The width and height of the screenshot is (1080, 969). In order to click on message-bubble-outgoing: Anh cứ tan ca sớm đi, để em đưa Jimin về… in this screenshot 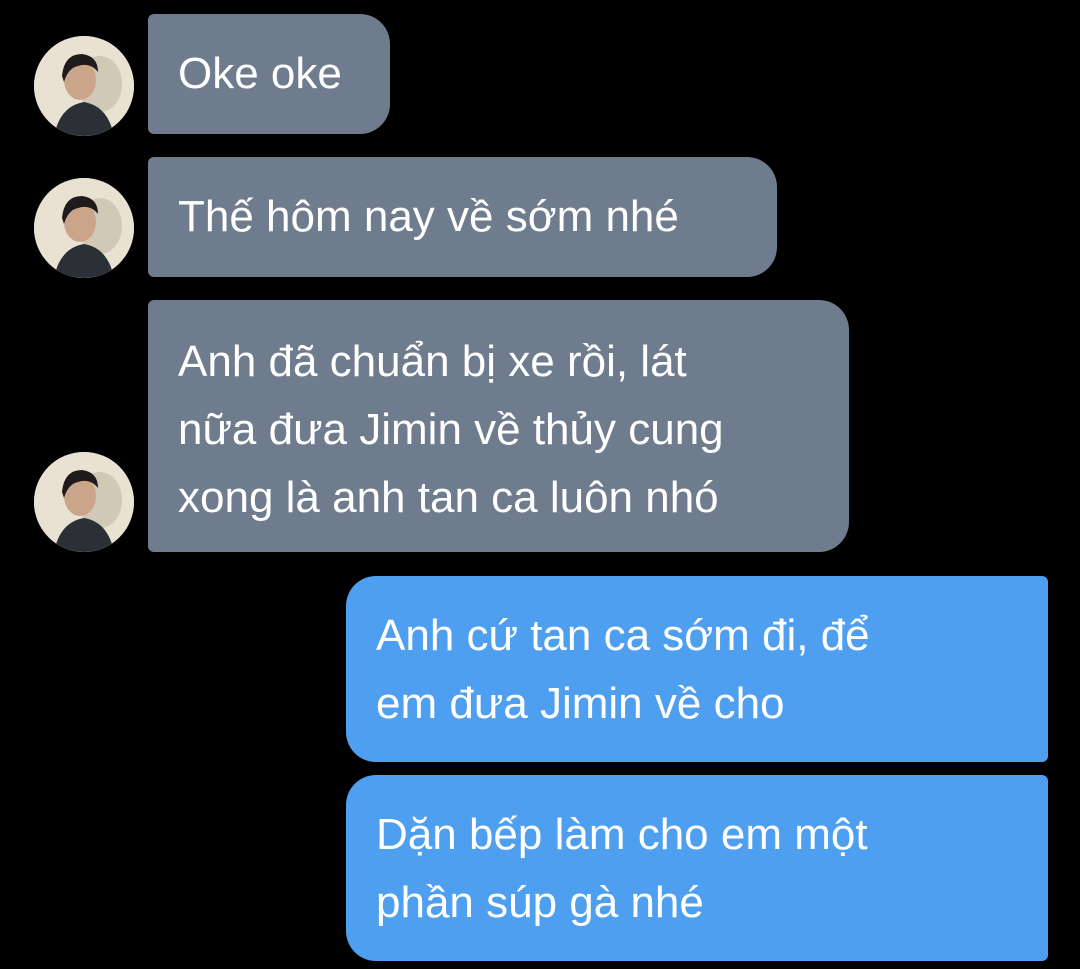, I will do `click(697, 669)`.